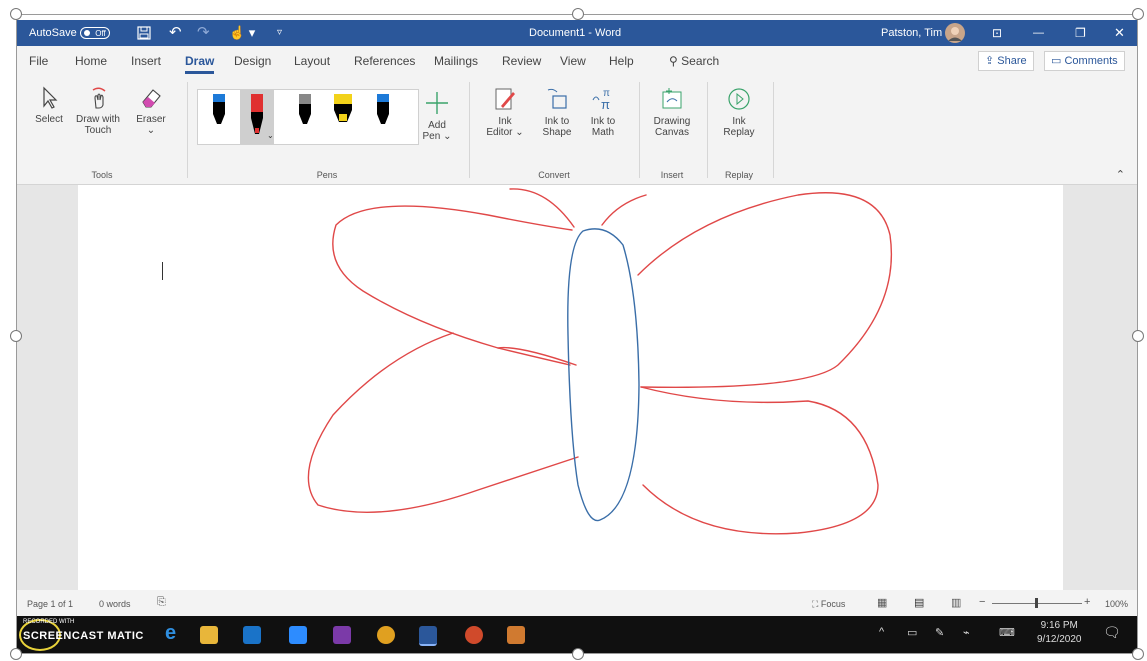  I want to click on tab-mailings: Mailings, so click(456, 61).